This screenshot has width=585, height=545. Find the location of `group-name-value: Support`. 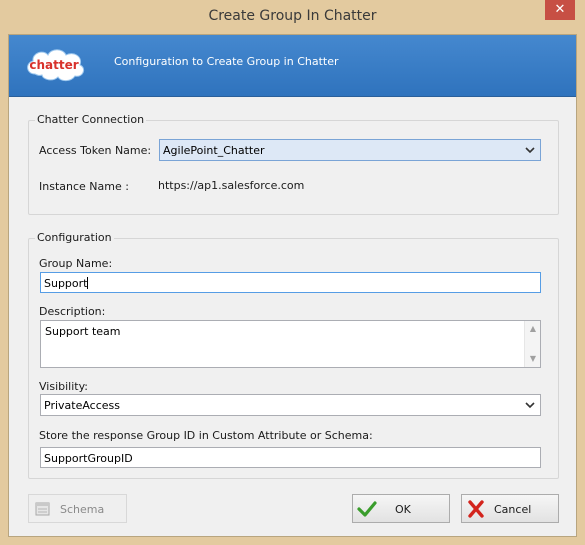

group-name-value: Support is located at coordinates (66, 283).